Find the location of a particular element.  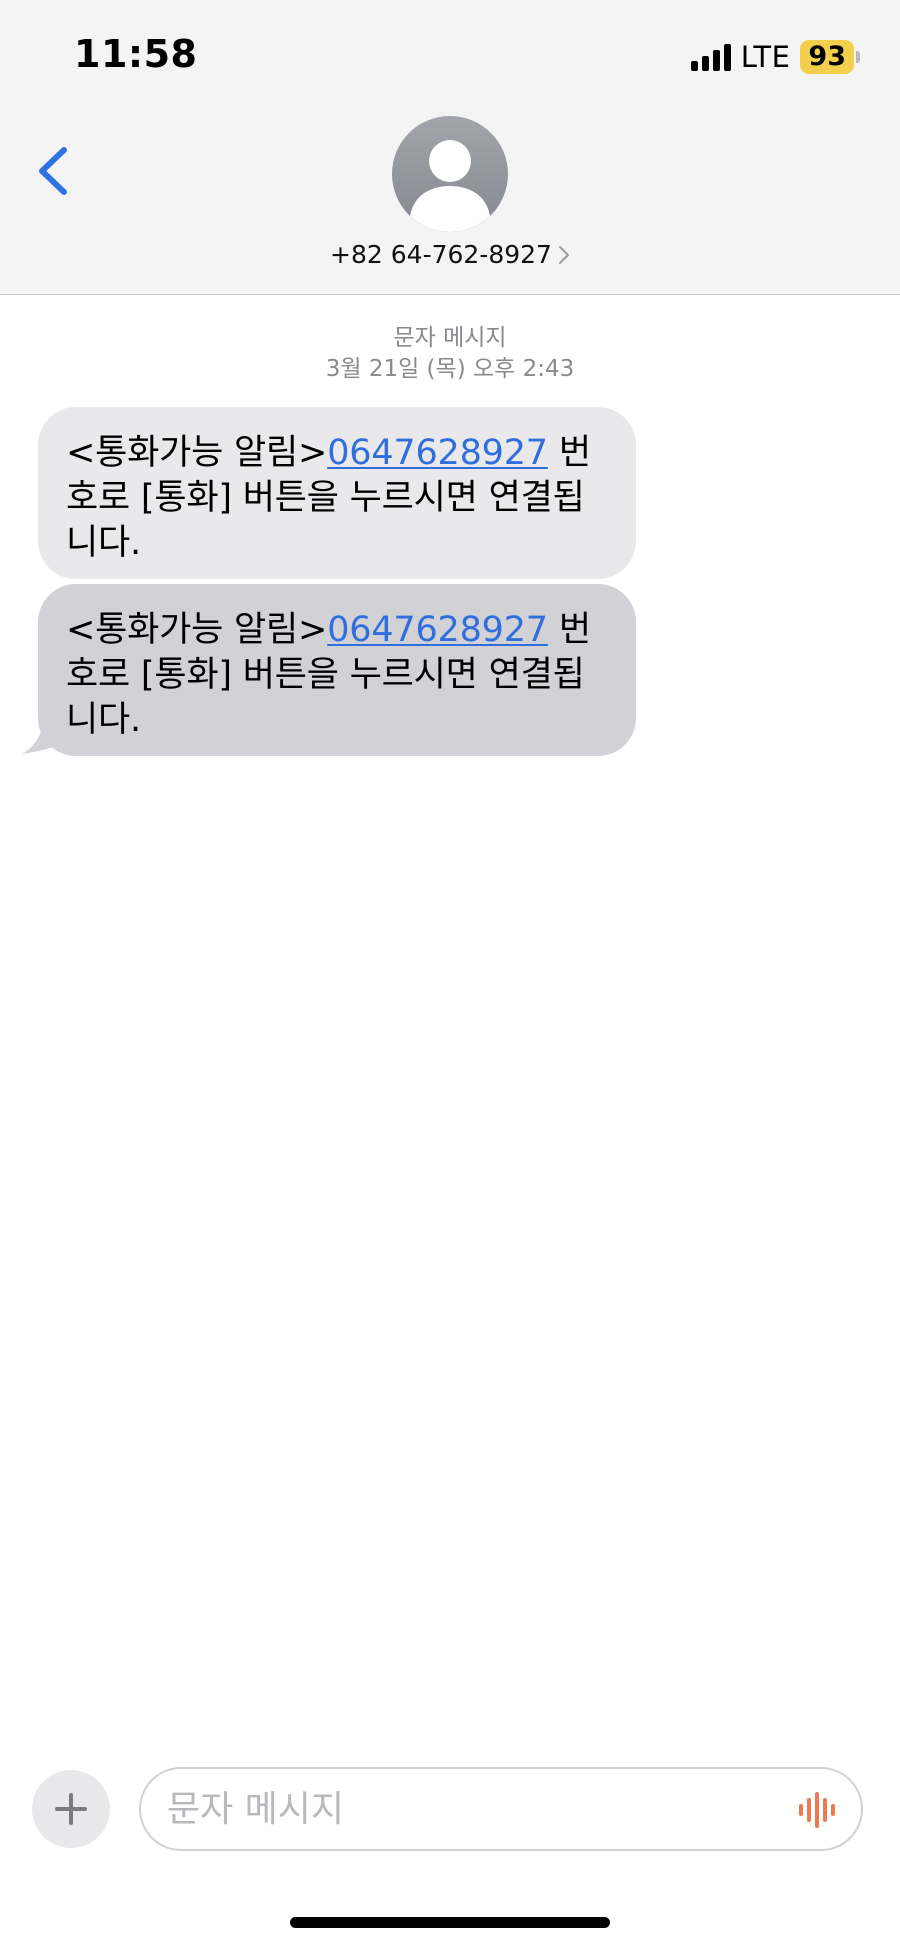

service-label: 문자 메시지 is located at coordinates (450, 338).